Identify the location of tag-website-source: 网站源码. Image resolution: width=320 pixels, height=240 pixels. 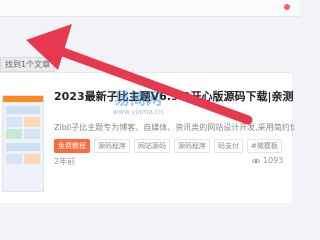
(152, 146).